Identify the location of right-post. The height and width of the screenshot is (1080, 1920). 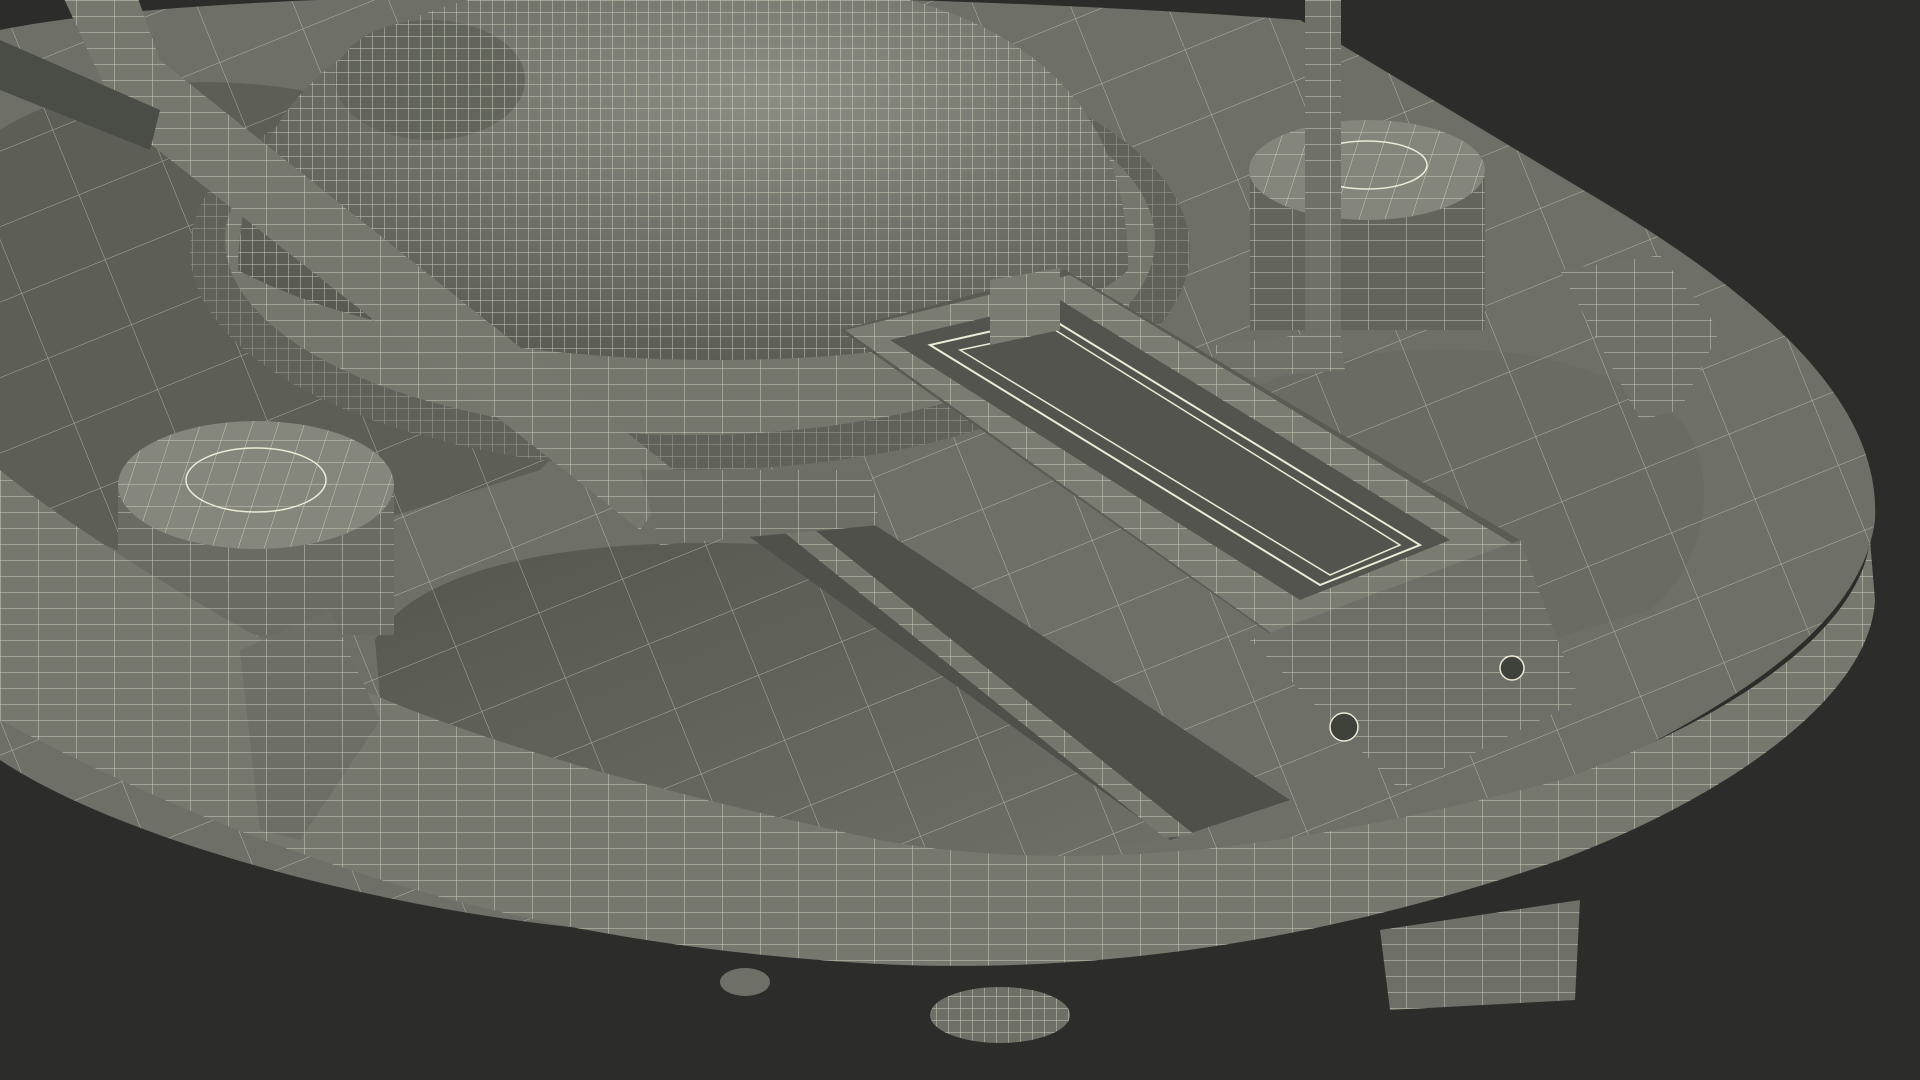
(1367, 225).